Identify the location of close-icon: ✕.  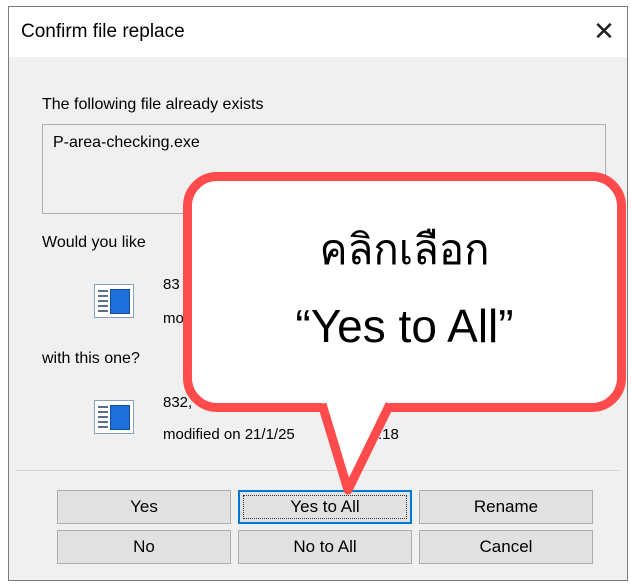
(604, 32).